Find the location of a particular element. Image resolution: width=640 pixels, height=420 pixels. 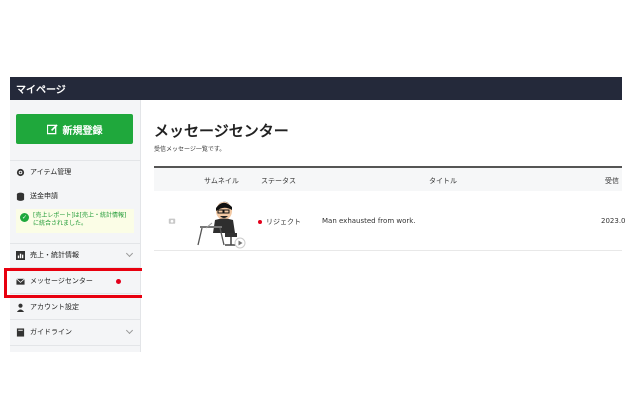

bar-chart-icon is located at coordinates (20, 255).